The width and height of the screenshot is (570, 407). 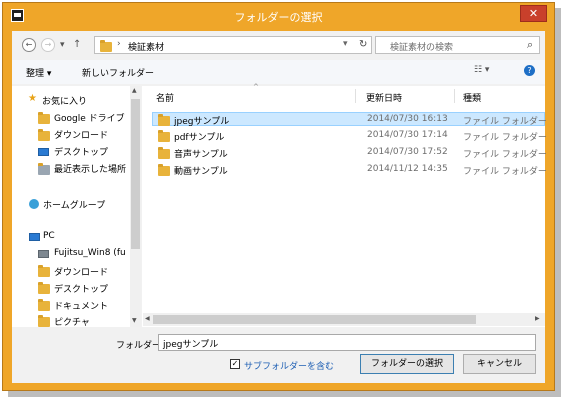 I want to click on file-date: 2014/07/30 17:52, so click(x=407, y=152).